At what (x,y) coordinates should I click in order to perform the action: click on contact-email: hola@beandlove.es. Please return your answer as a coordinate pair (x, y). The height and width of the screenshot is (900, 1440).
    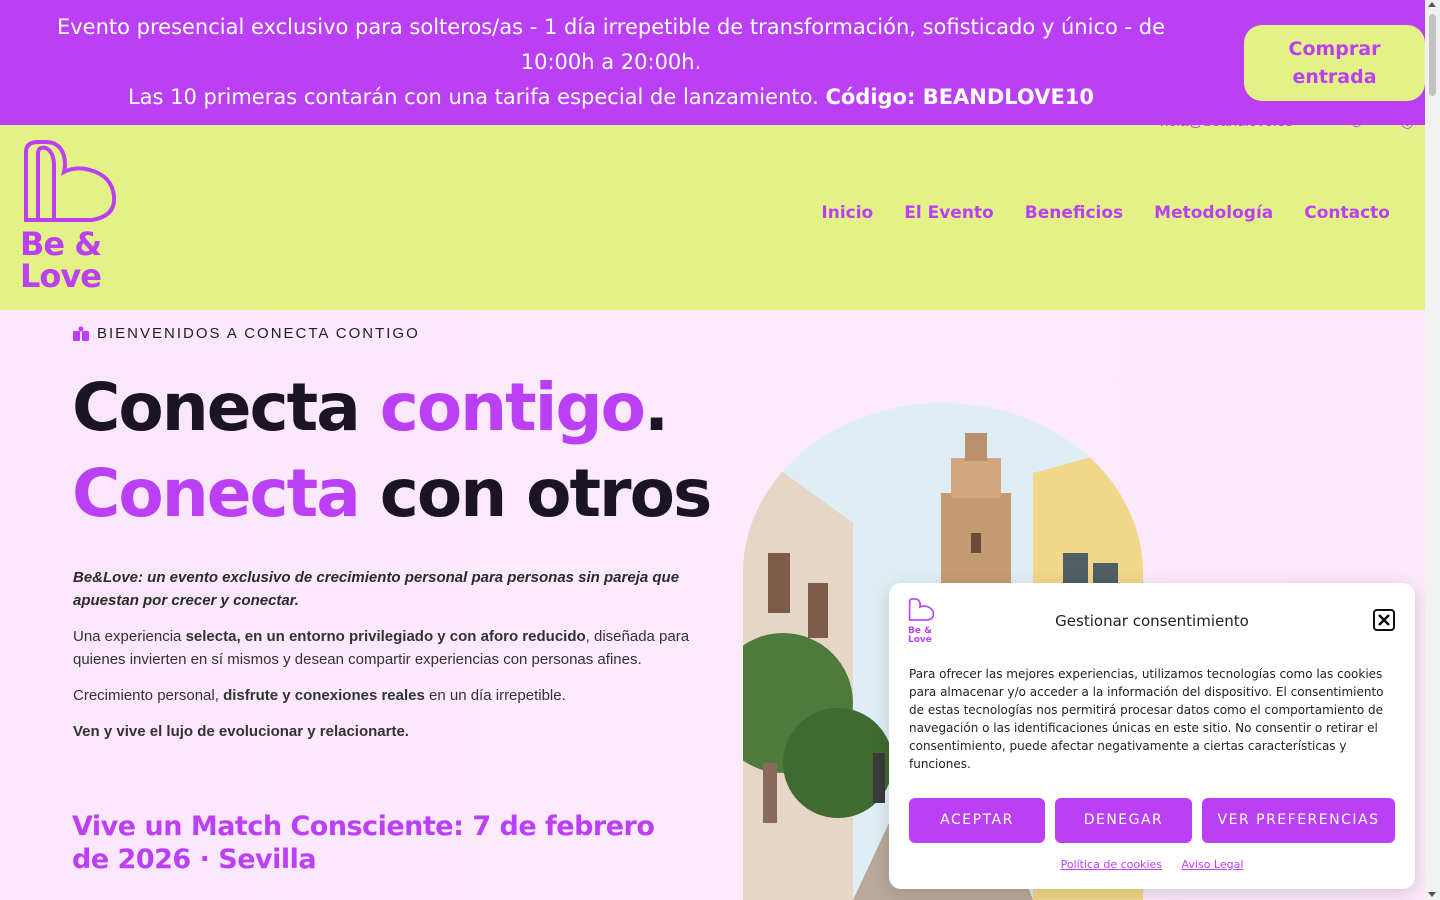
    Looking at the image, I should click on (1226, 121).